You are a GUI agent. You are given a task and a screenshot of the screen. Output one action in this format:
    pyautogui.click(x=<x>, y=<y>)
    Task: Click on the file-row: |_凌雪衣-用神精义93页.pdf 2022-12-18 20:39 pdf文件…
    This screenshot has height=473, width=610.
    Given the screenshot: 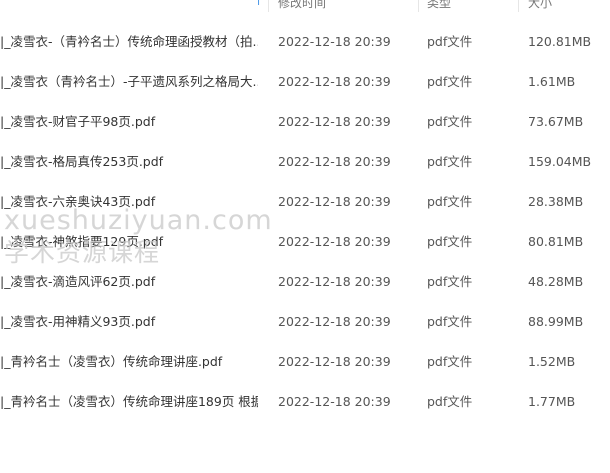 What is the action you would take?
    pyautogui.click(x=305, y=322)
    